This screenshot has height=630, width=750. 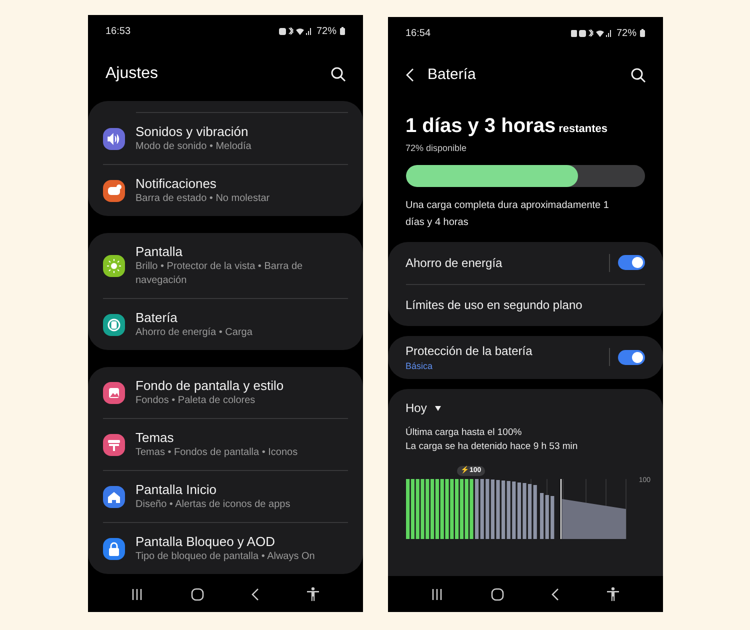 I want to click on item-subtitle: Diseño • Alertas de iconos de apps, so click(x=213, y=505).